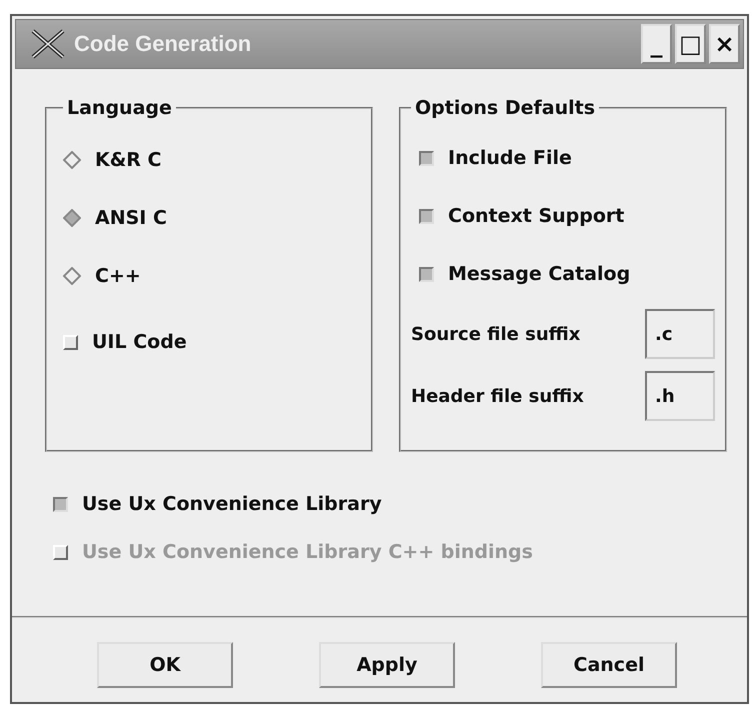  I want to click on input-field: .c, so click(680, 334).